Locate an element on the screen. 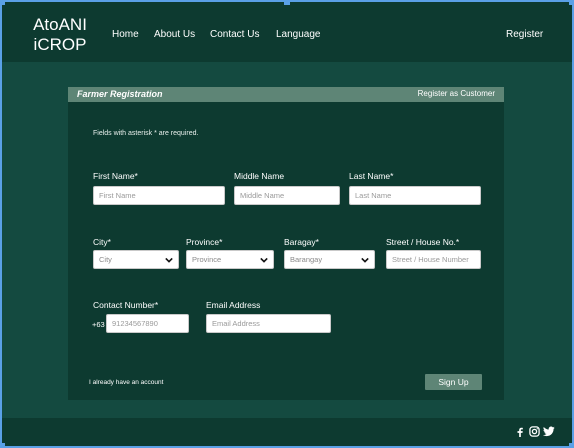 This screenshot has height=448, width=574. resize-handle-bottom-left is located at coordinates (2, 445).